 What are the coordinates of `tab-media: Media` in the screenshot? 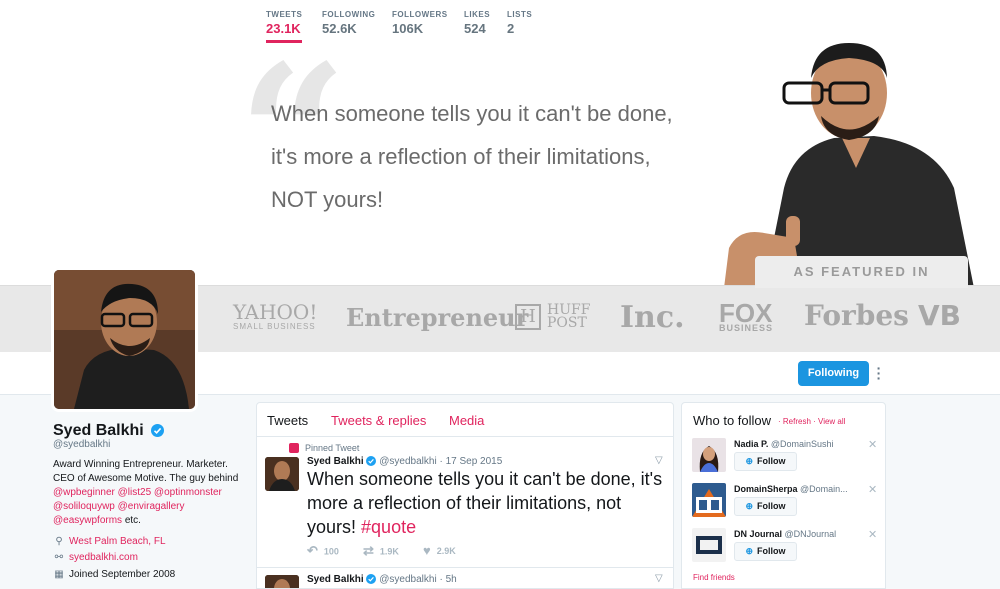 It's located at (466, 420).